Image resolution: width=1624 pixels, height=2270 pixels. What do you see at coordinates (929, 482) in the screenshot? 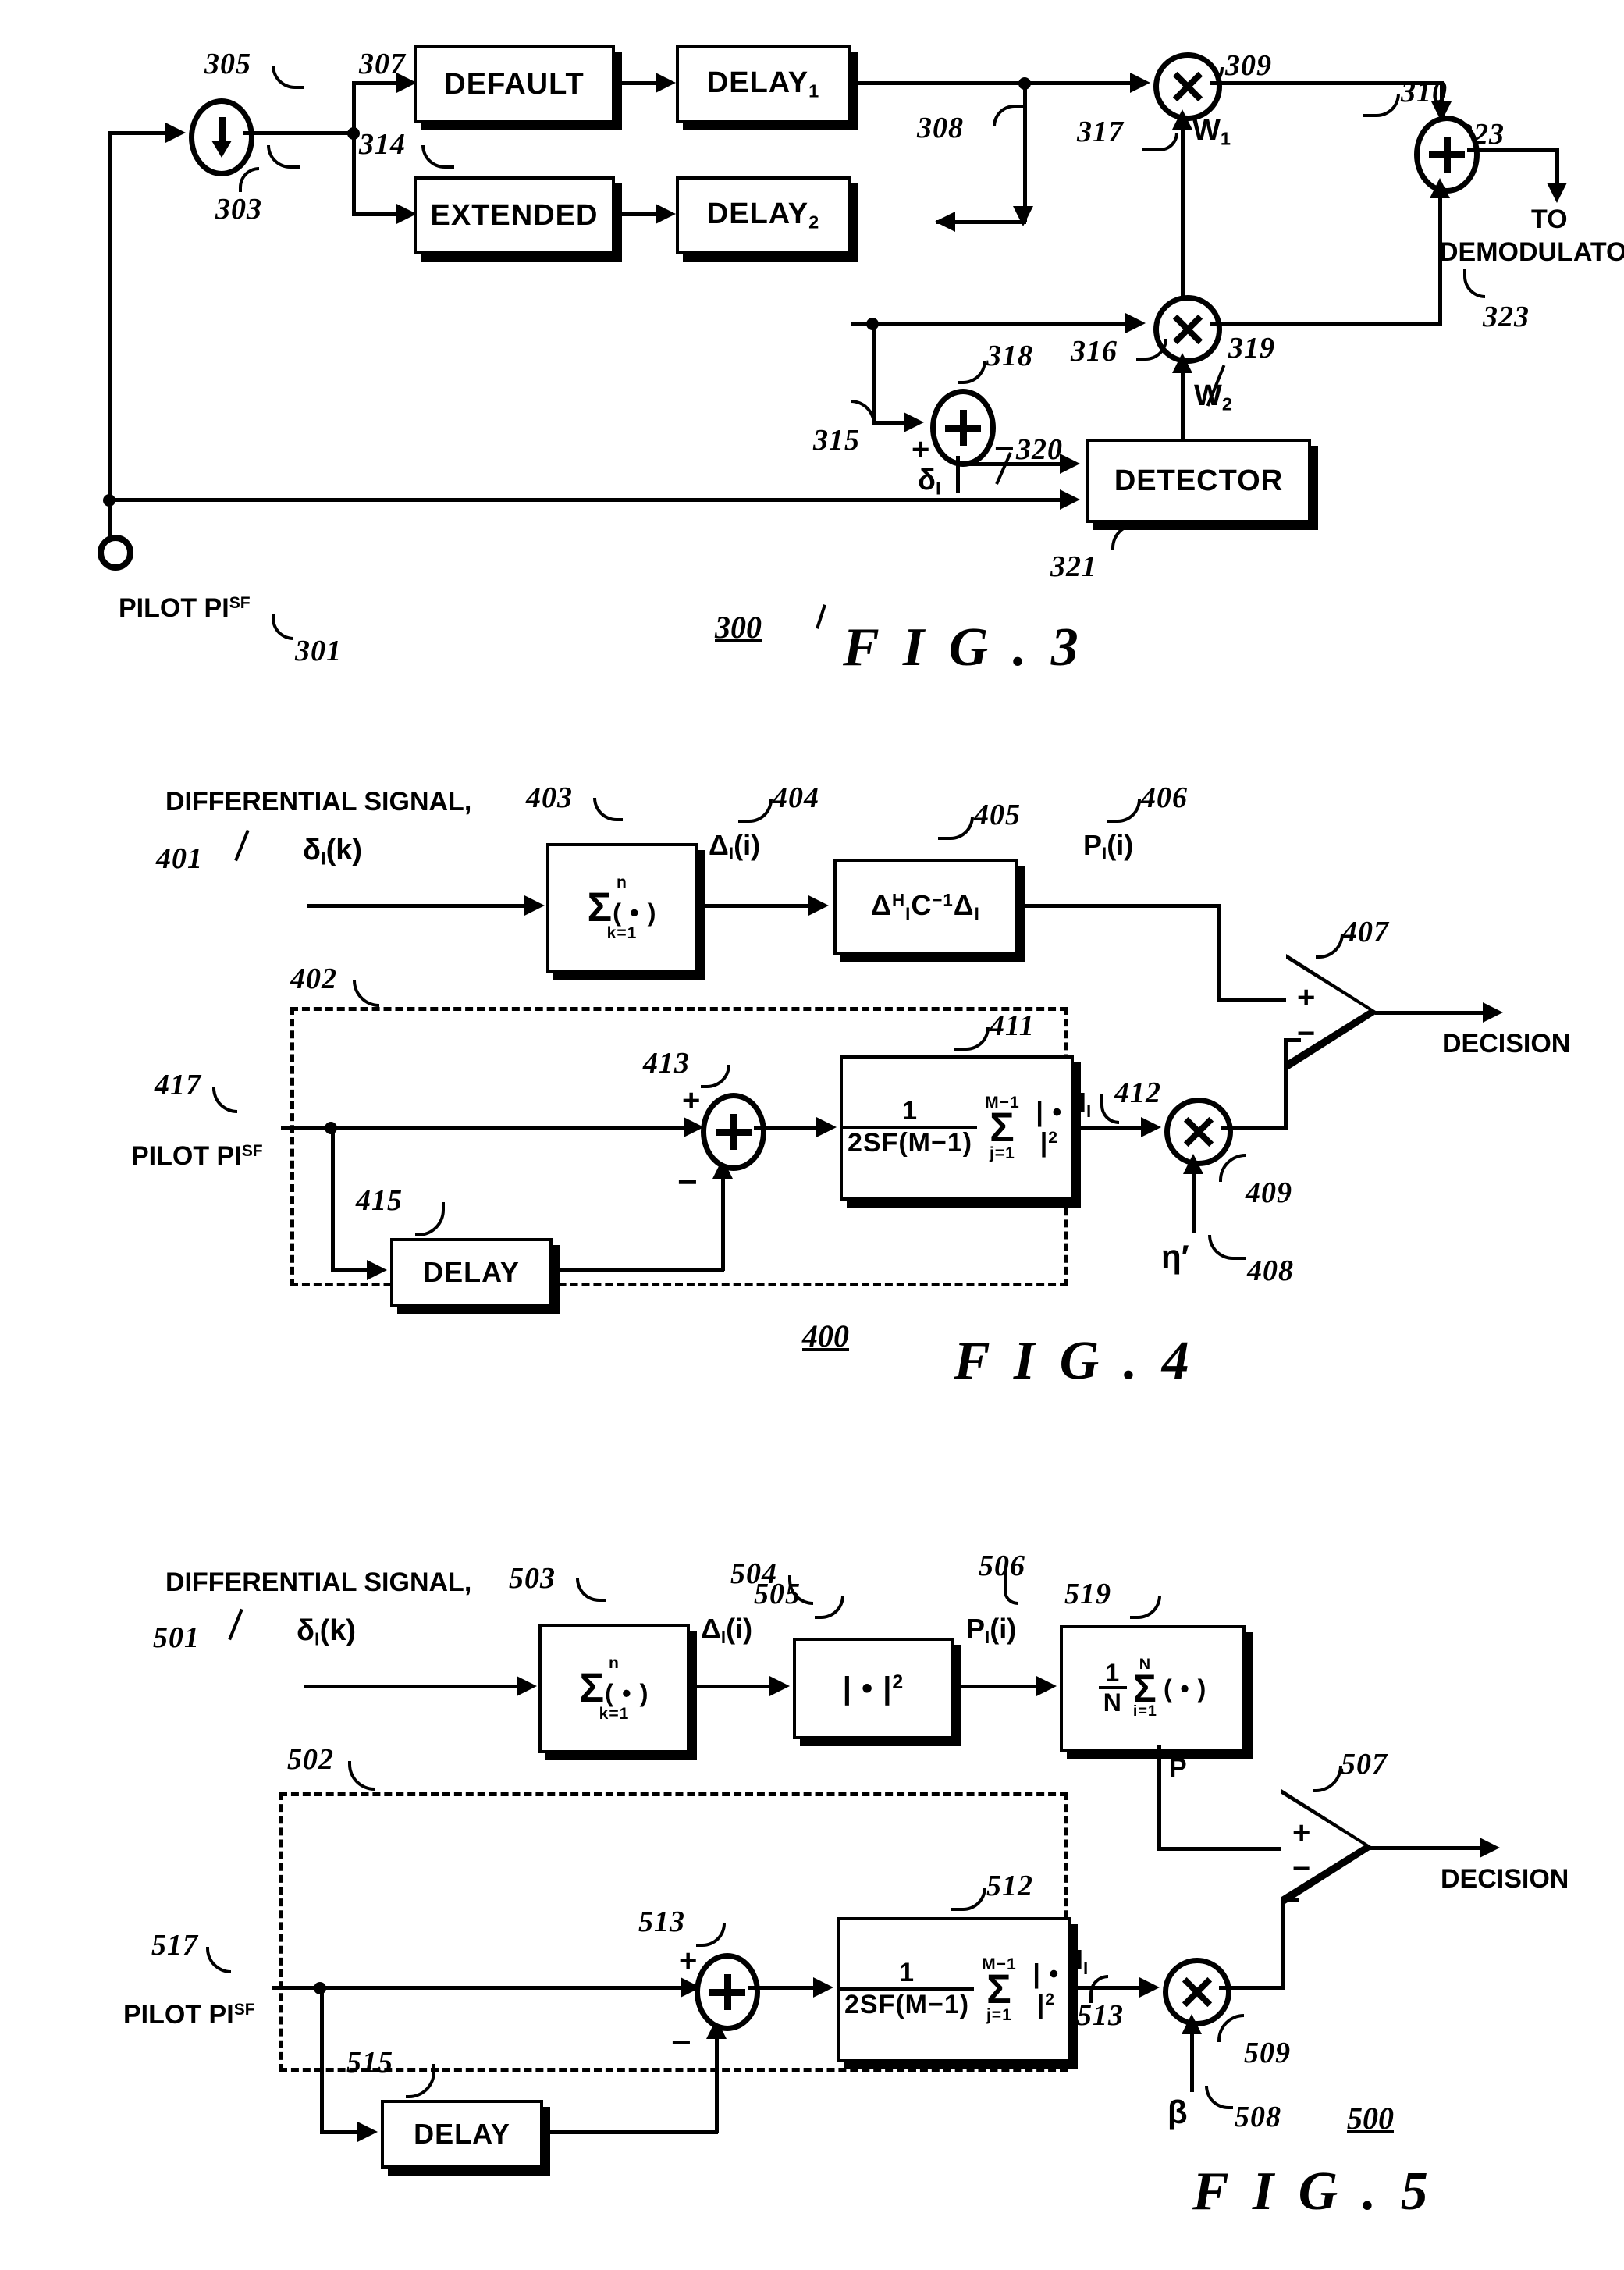
I see `delta-label-fig3: δI` at bounding box center [929, 482].